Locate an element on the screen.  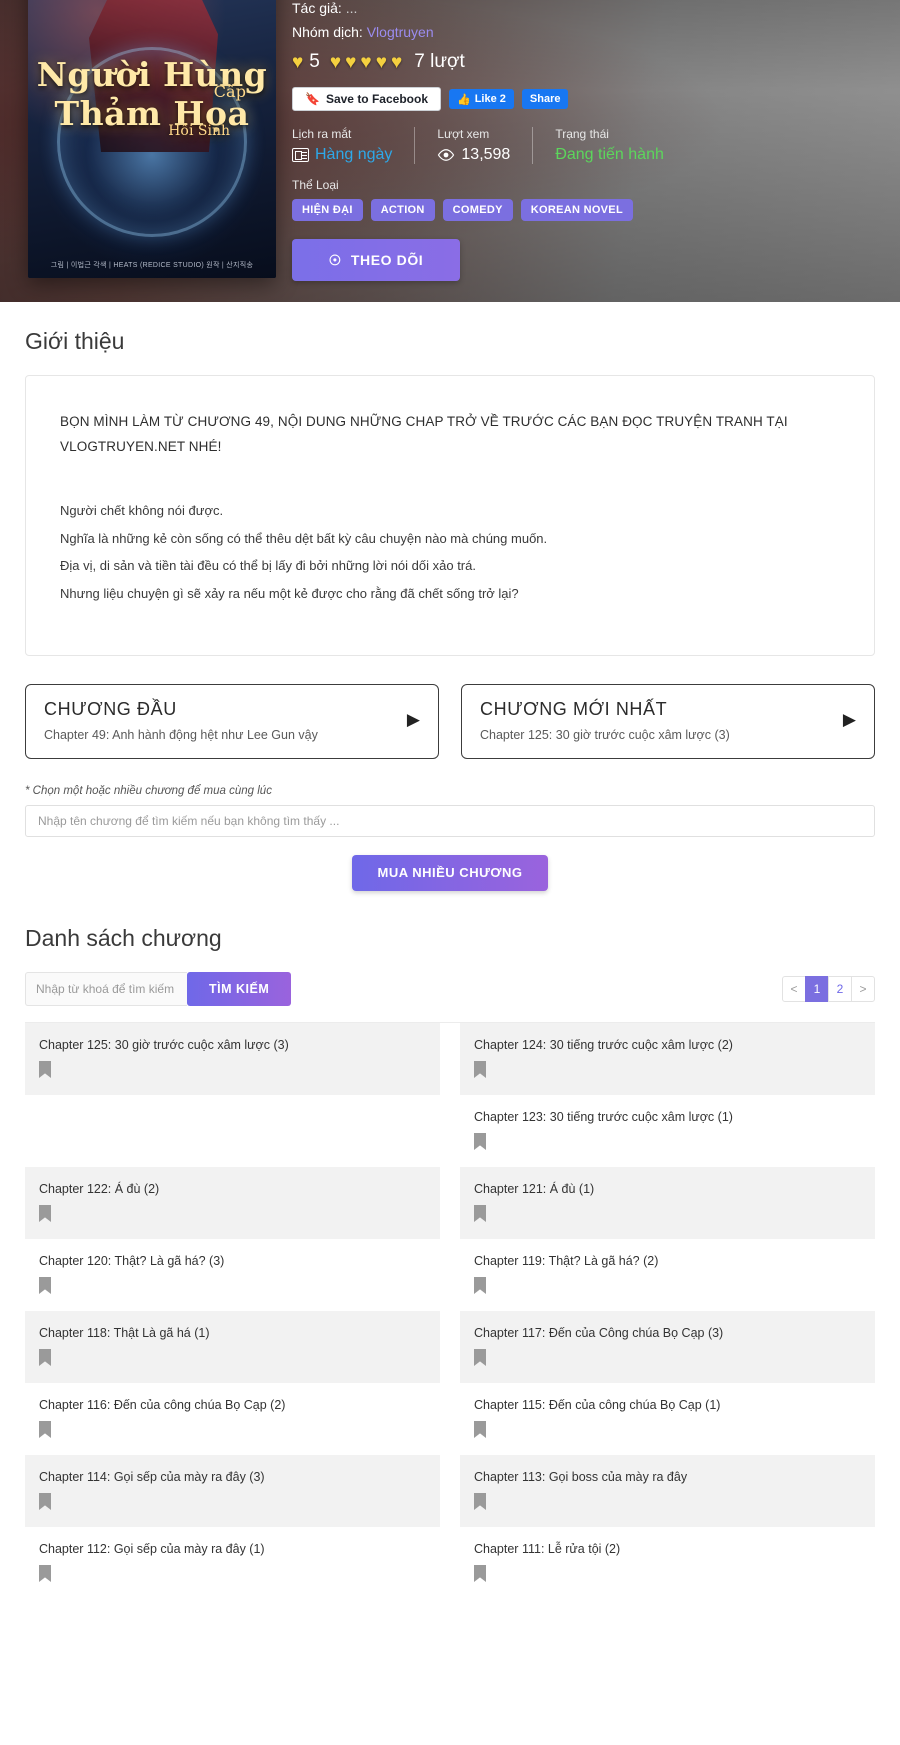
chapter-search-input is located at coordinates (106, 988).